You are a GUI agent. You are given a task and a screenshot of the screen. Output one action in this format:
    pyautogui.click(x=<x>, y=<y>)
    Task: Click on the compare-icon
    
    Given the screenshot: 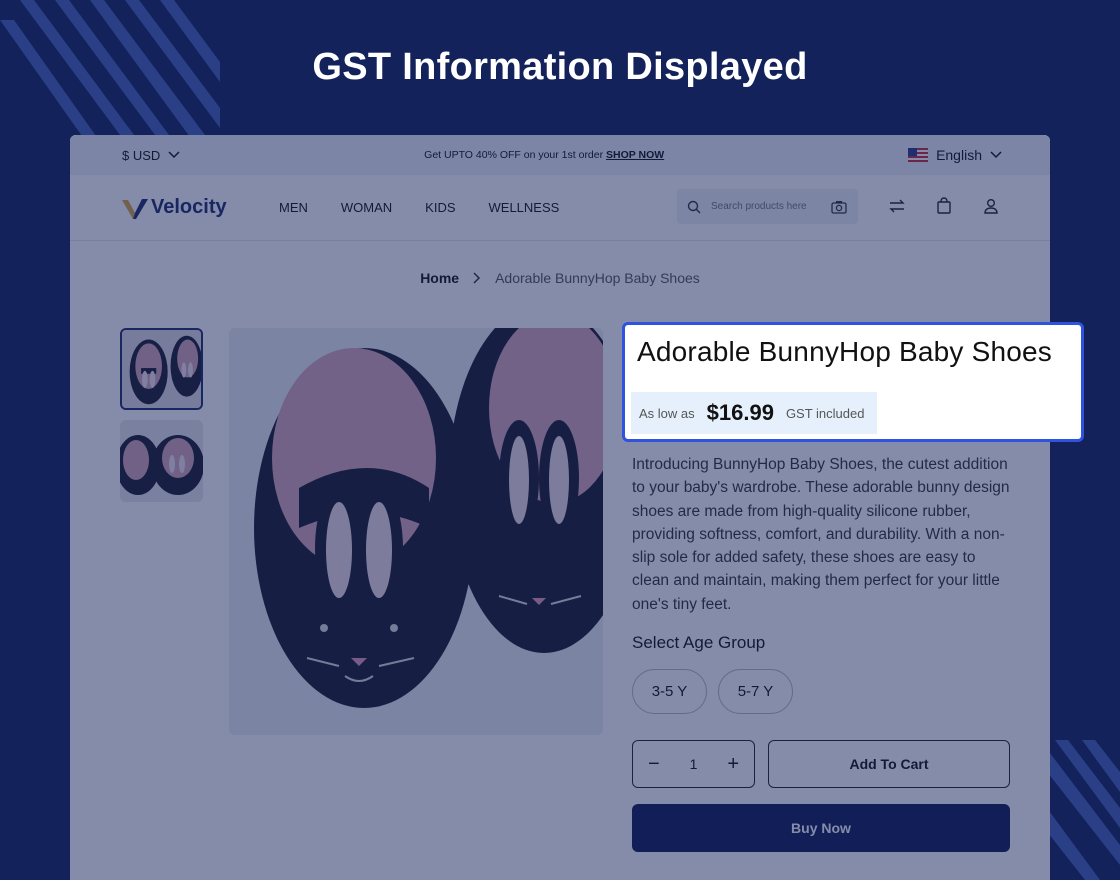 What is the action you would take?
    pyautogui.click(x=897, y=206)
    